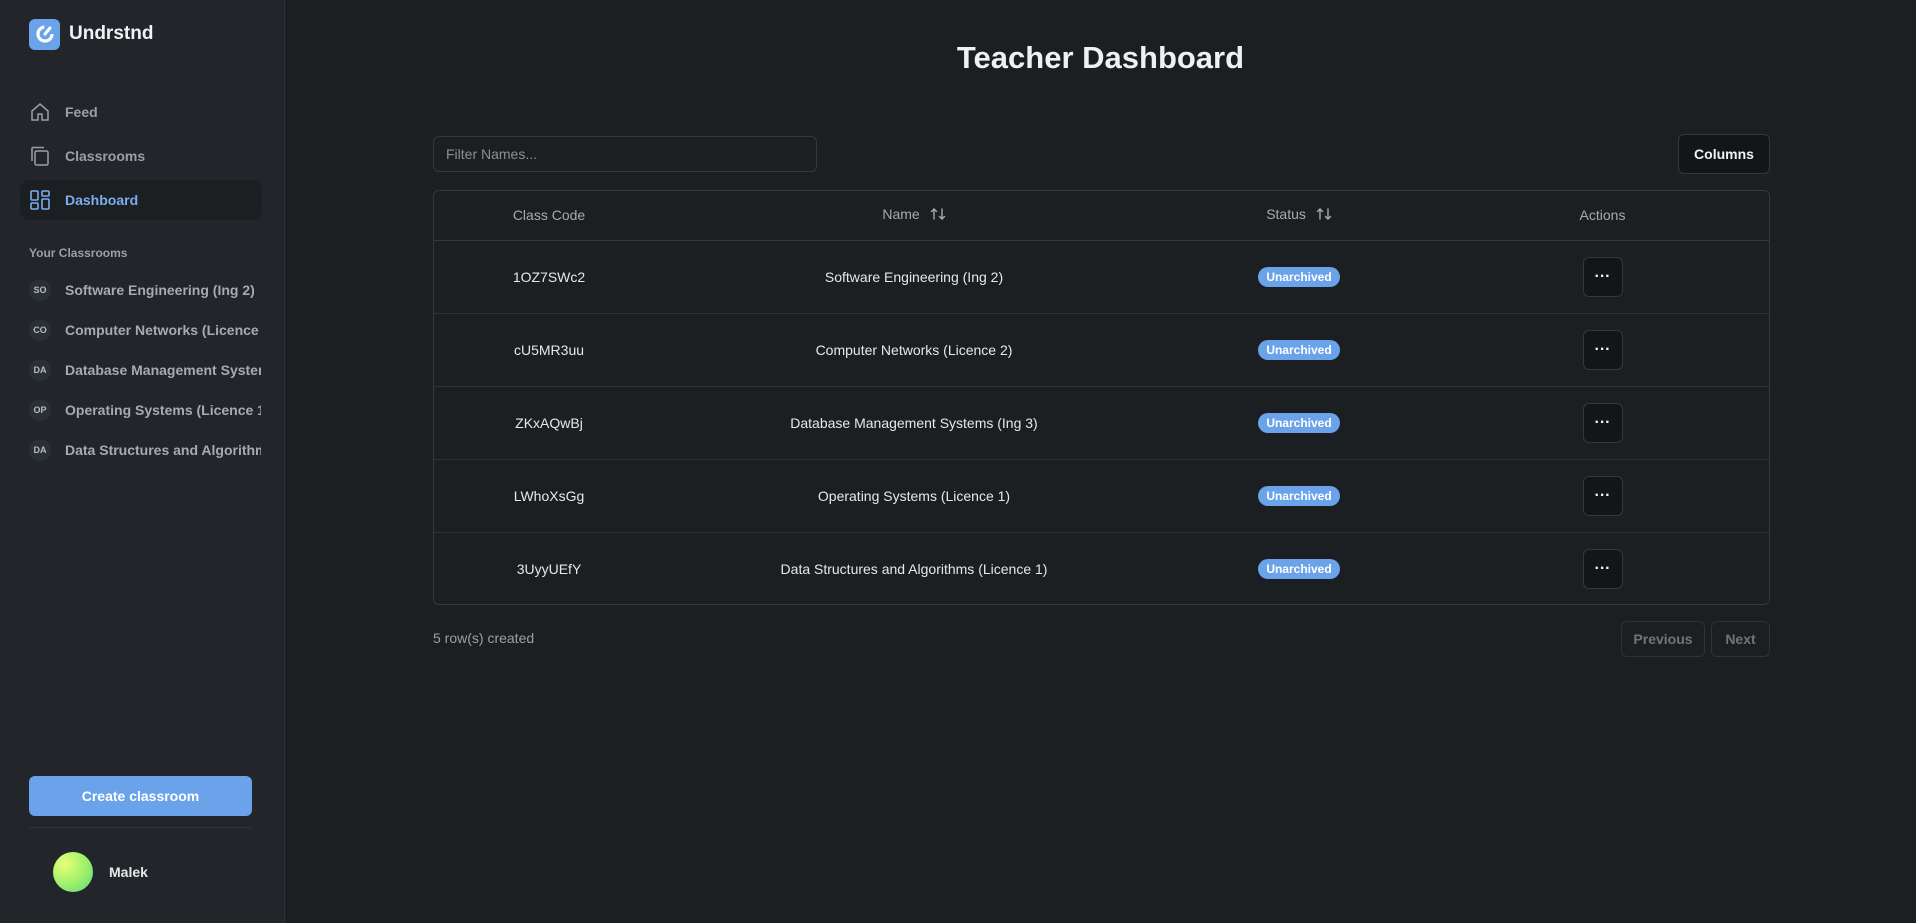  What do you see at coordinates (625, 154) in the screenshot?
I see `filter-names-input` at bounding box center [625, 154].